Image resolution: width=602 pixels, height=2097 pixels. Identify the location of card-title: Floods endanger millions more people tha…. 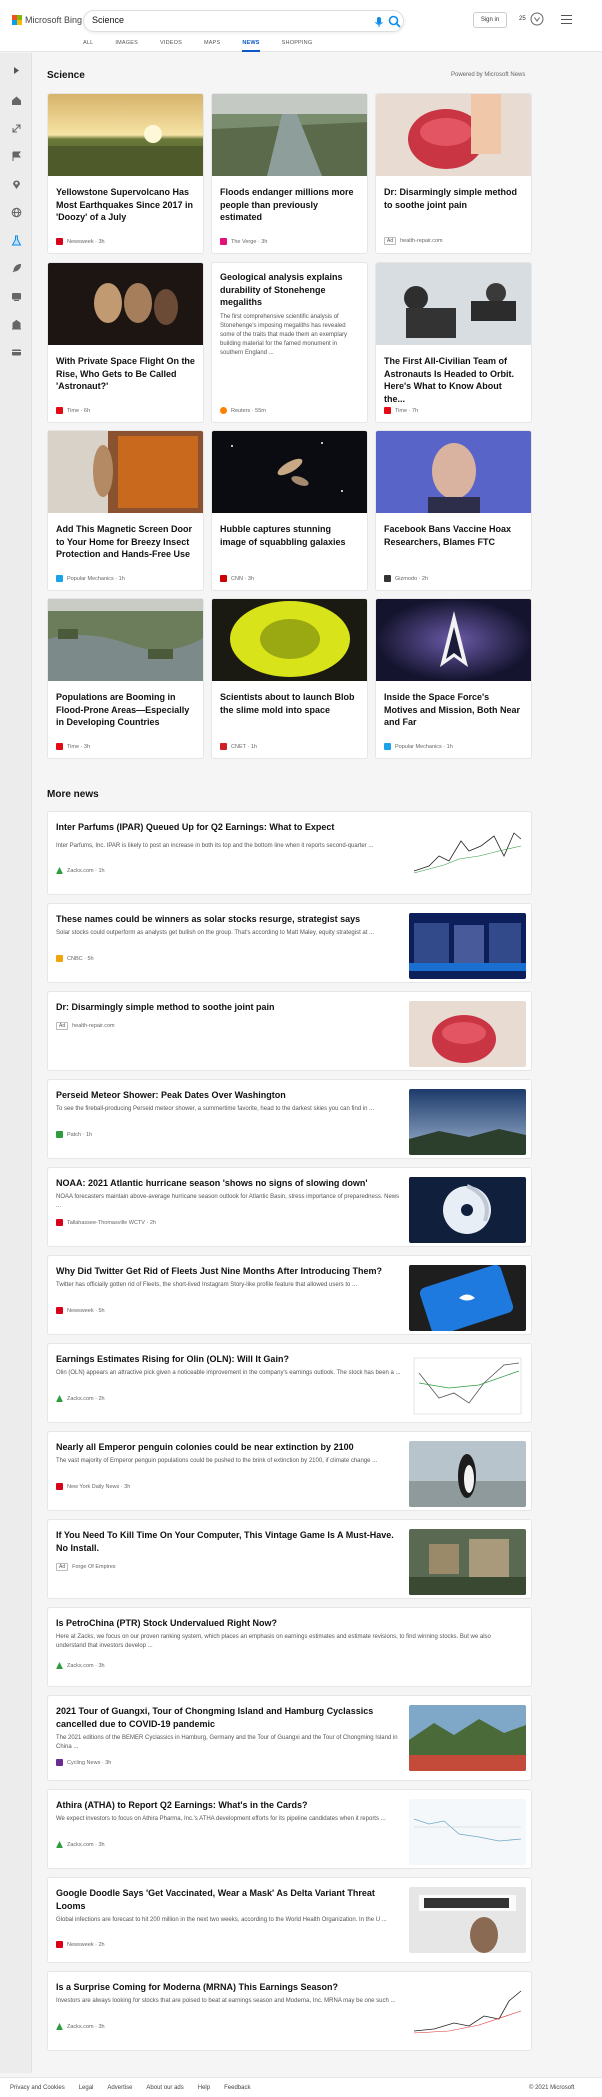
(289, 205).